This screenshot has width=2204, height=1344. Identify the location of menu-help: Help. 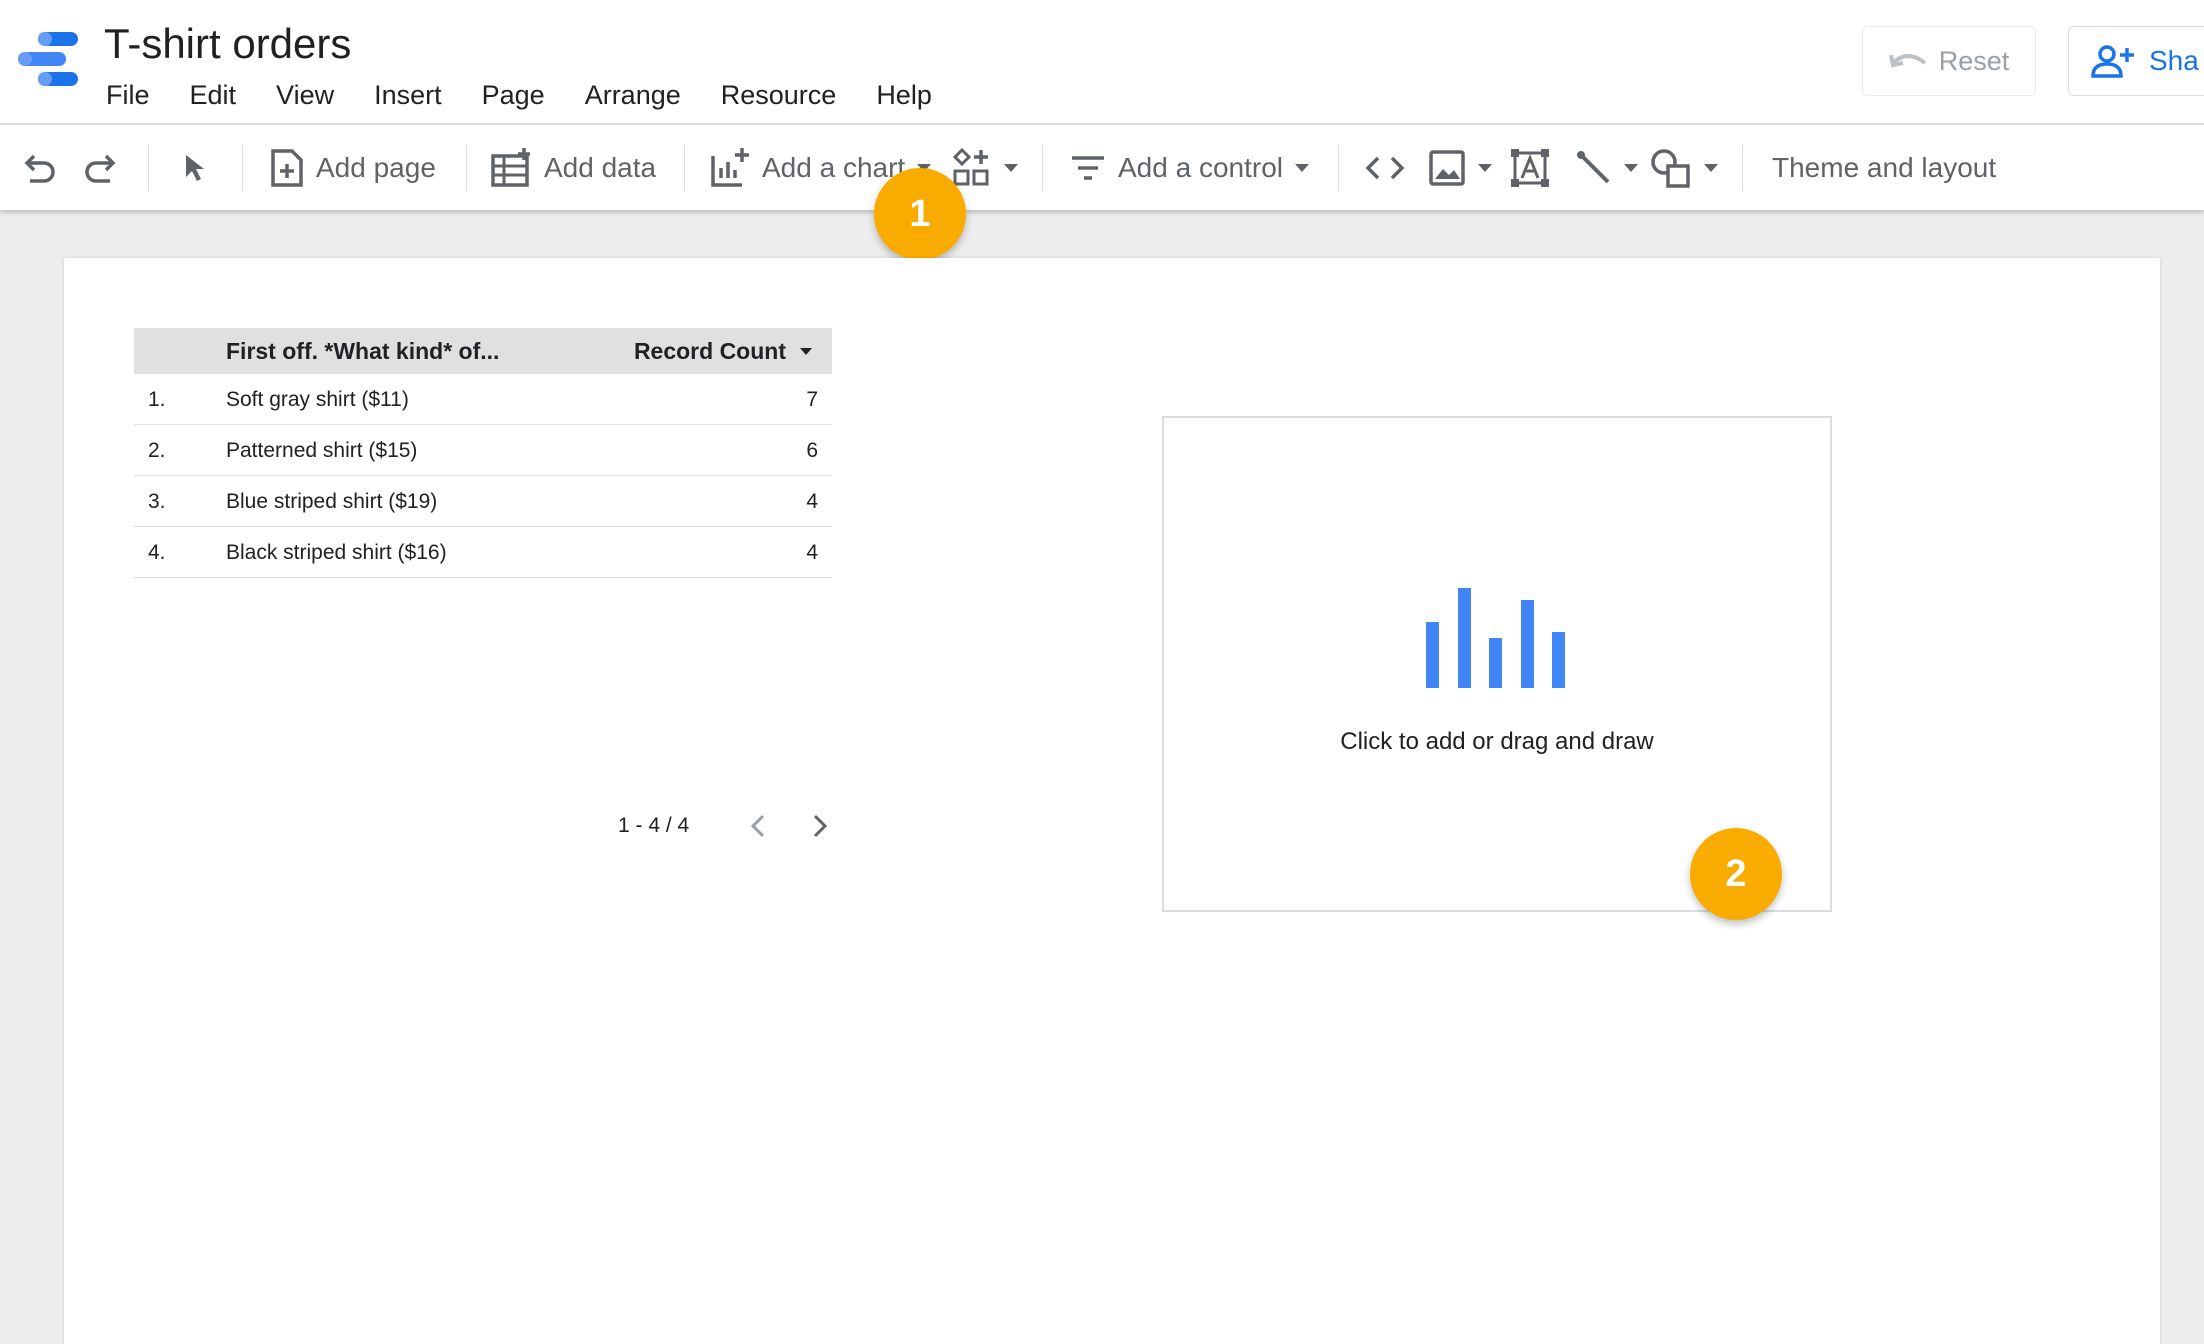
(904, 95).